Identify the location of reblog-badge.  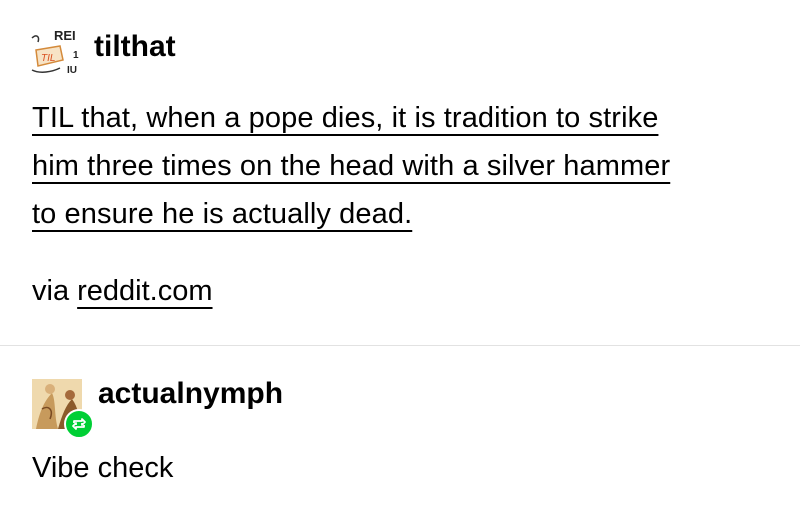
(79, 424).